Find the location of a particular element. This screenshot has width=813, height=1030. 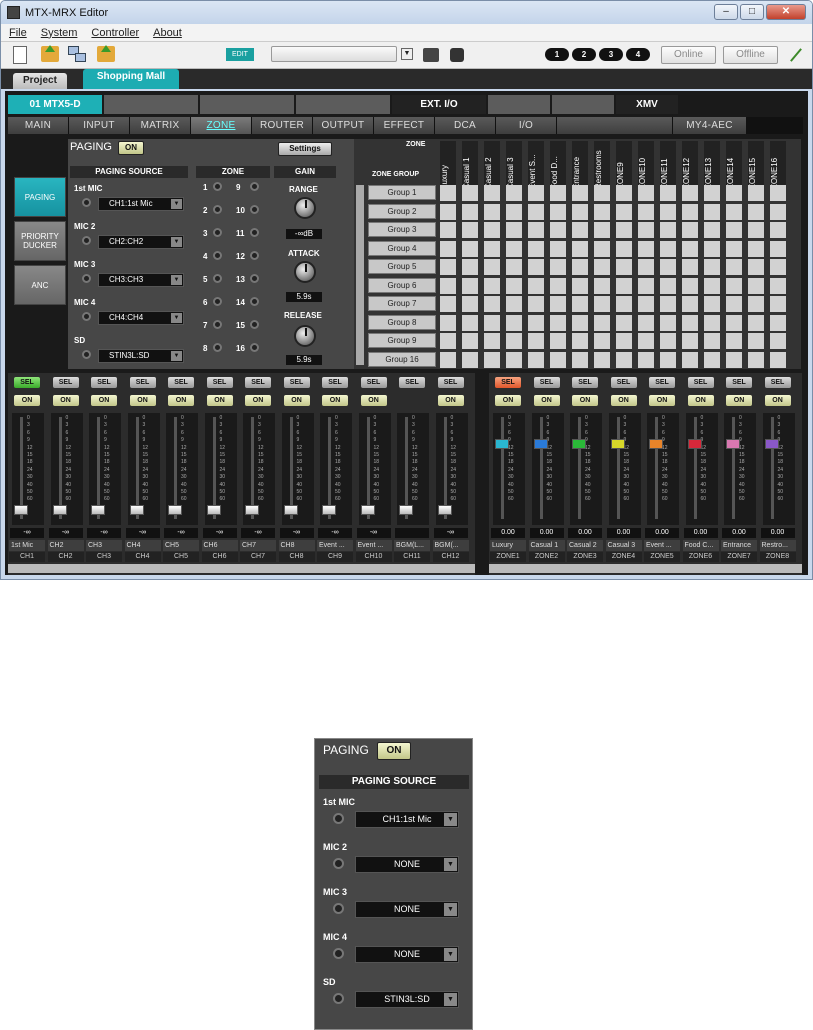

inset-source-select: STIN3L:SD ▼ is located at coordinates (407, 999).